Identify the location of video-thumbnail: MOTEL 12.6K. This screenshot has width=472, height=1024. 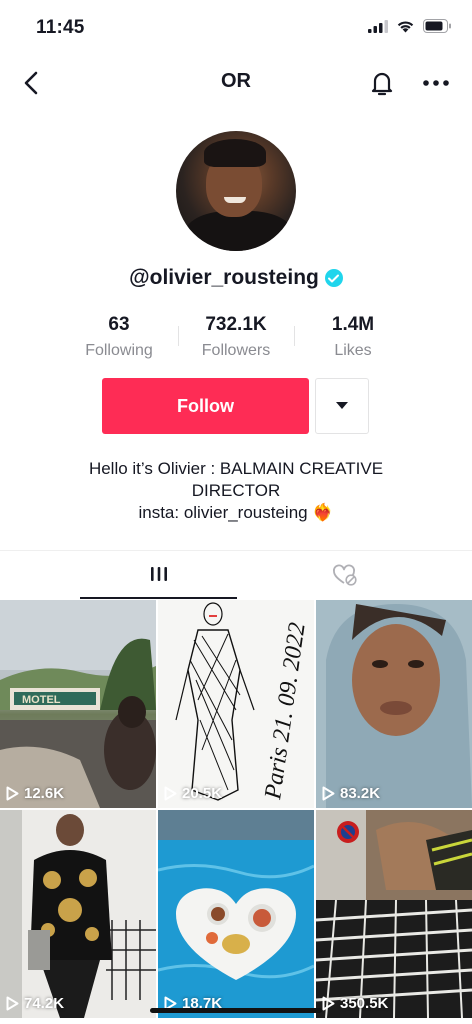
(78, 704).